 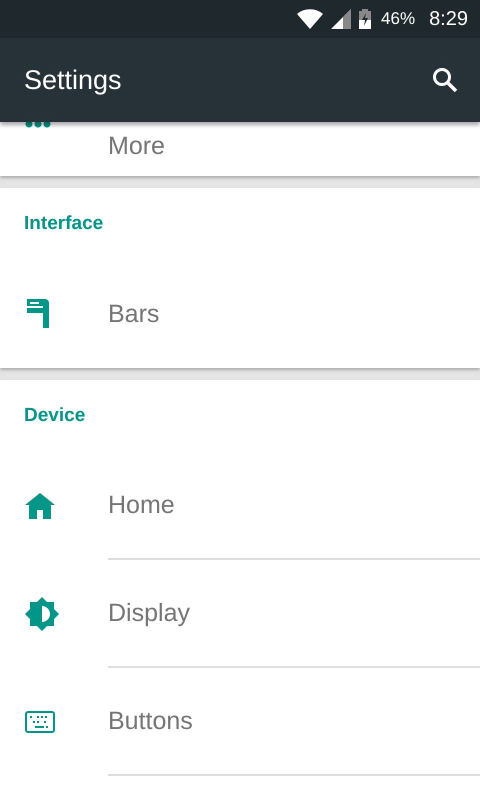 What do you see at coordinates (365, 19) in the screenshot?
I see `battery-icon` at bounding box center [365, 19].